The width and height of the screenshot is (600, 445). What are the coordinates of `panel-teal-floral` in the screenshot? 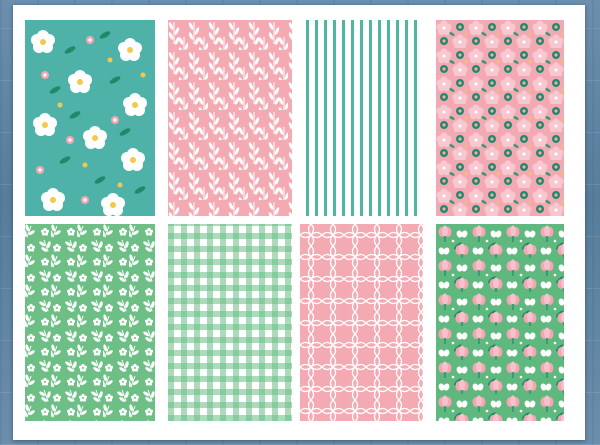 It's located at (90, 118).